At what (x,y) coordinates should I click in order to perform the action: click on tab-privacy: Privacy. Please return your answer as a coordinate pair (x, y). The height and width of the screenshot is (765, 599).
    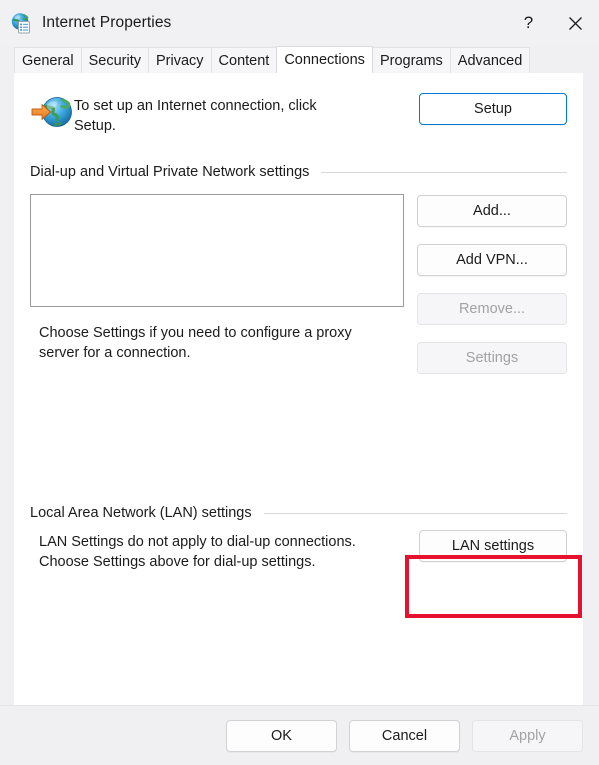
    Looking at the image, I should click on (179, 60).